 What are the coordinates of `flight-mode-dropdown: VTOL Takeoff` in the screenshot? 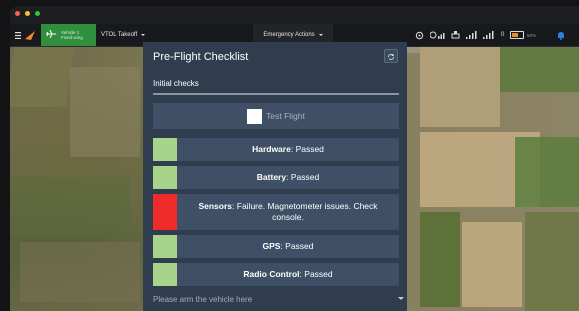 It's located at (123, 35).